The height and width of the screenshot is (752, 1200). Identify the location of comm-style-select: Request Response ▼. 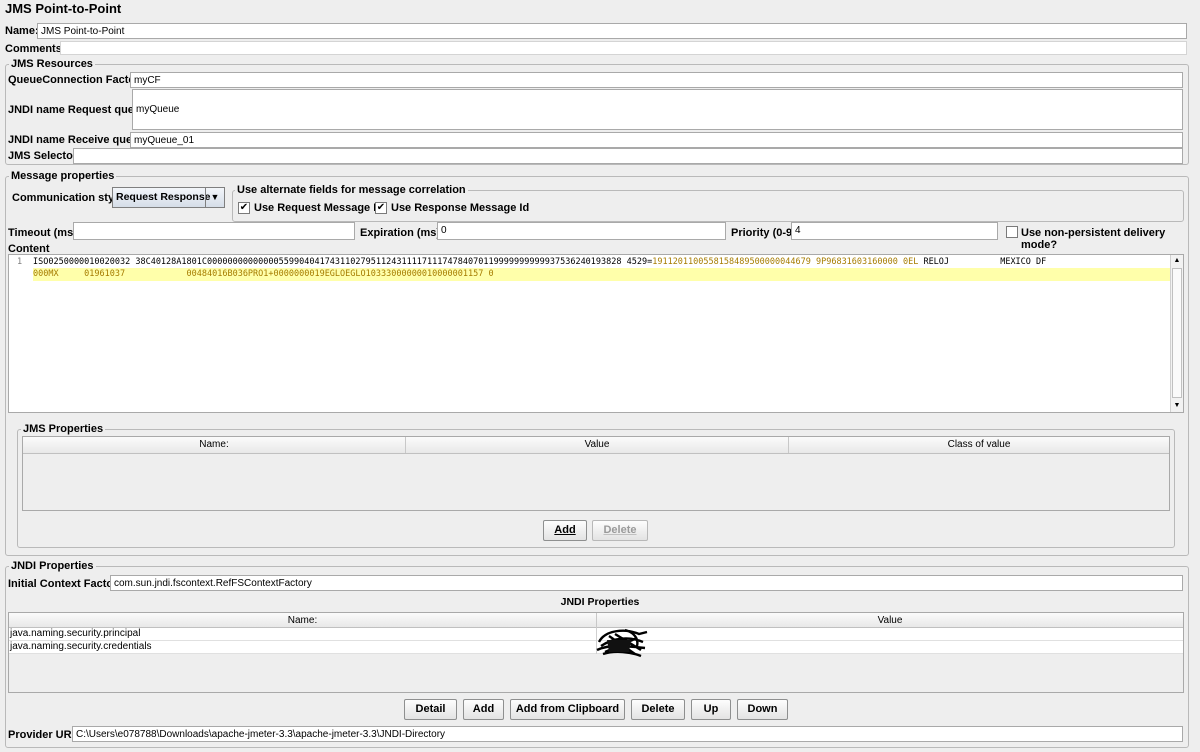
(168, 197).